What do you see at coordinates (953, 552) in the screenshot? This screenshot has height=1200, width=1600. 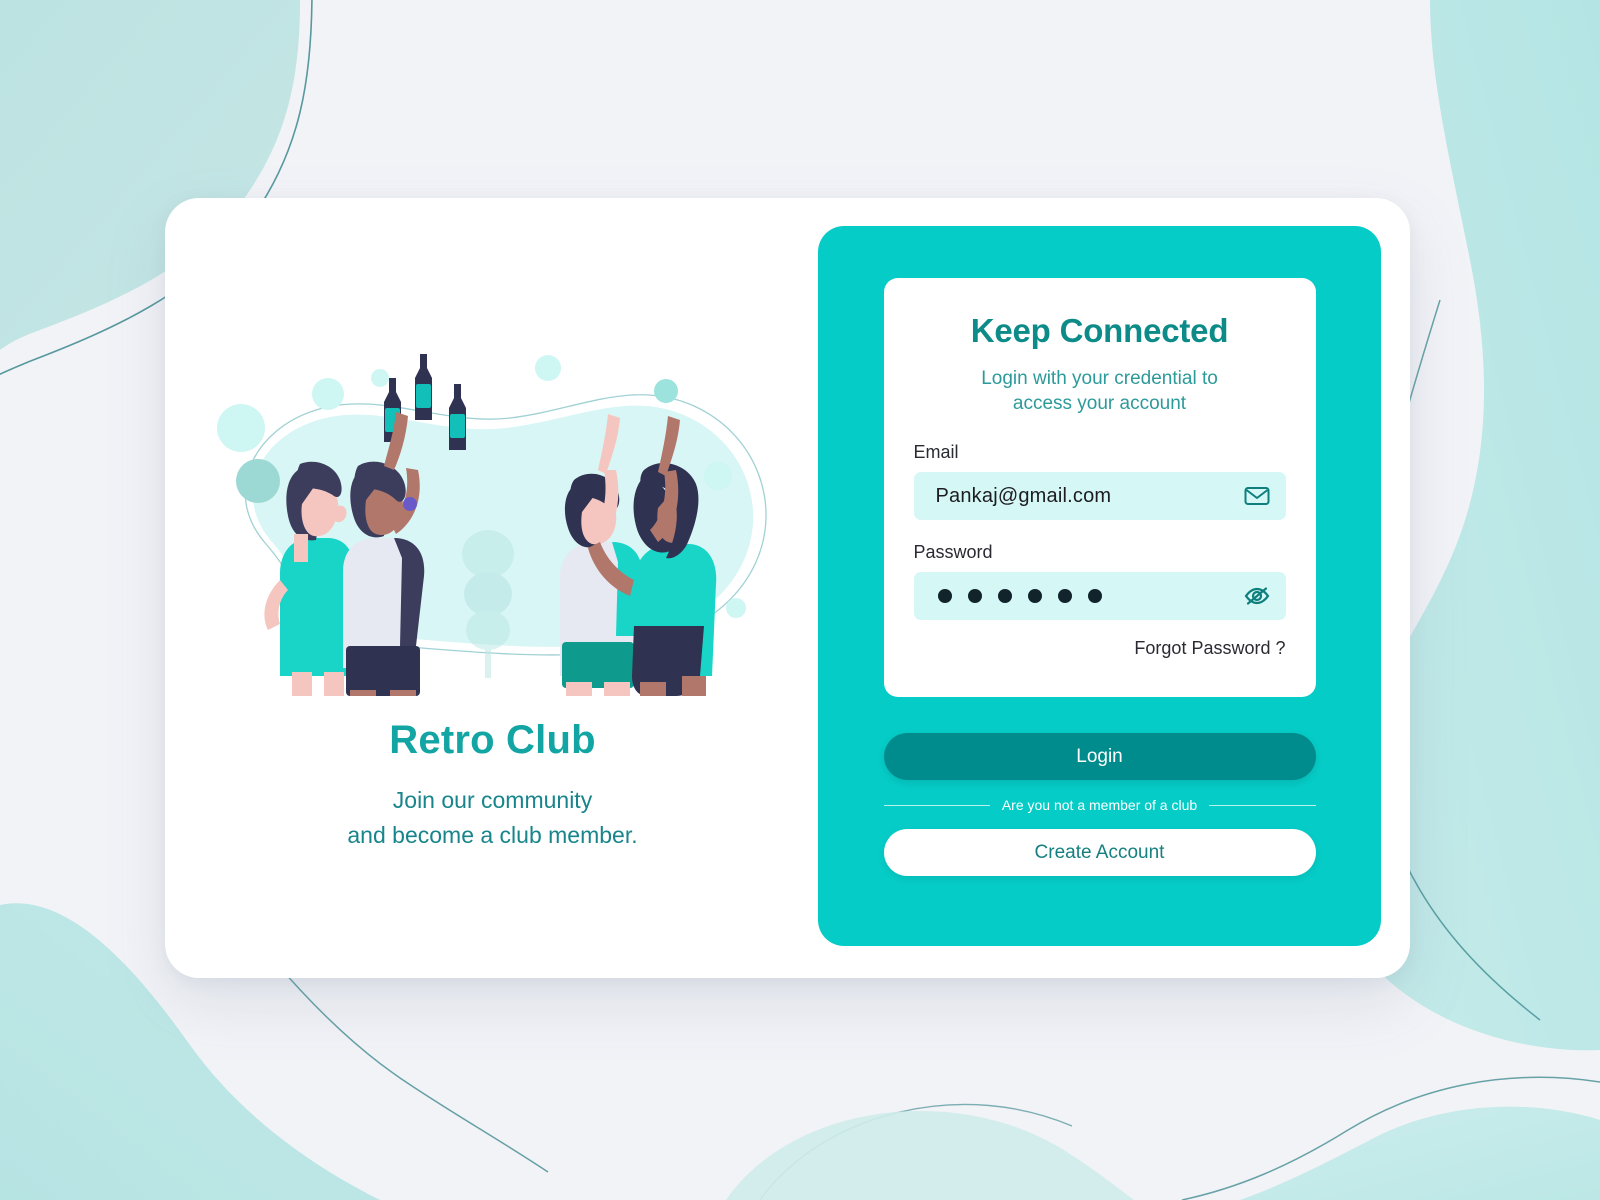 I see `password-label: Password` at bounding box center [953, 552].